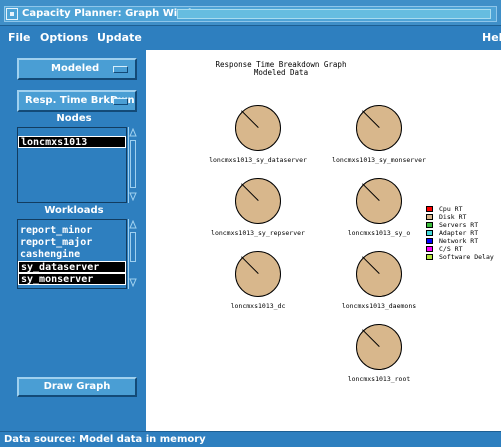  I want to click on model-select-label: Modeled, so click(75, 68).